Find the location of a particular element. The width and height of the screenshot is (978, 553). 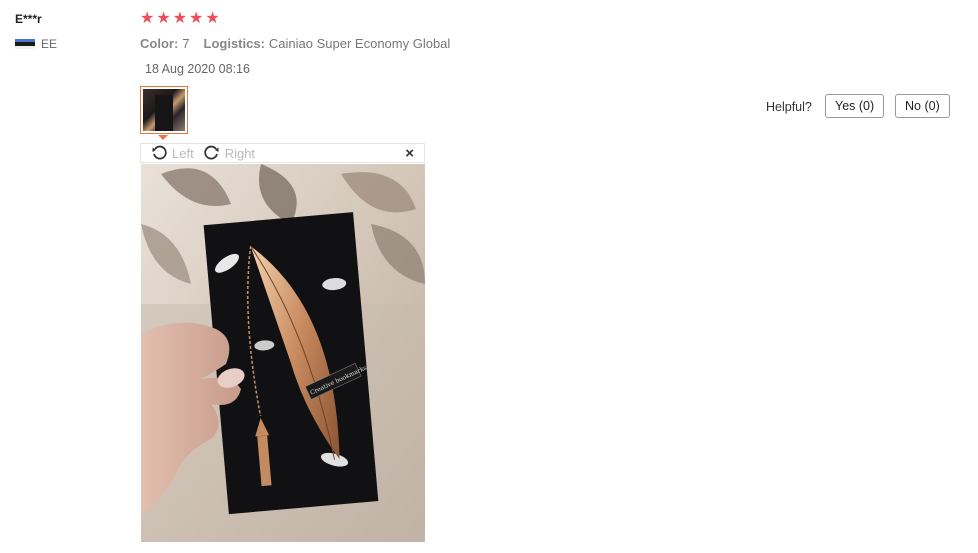

rotate-left-button: Left is located at coordinates (172, 153).